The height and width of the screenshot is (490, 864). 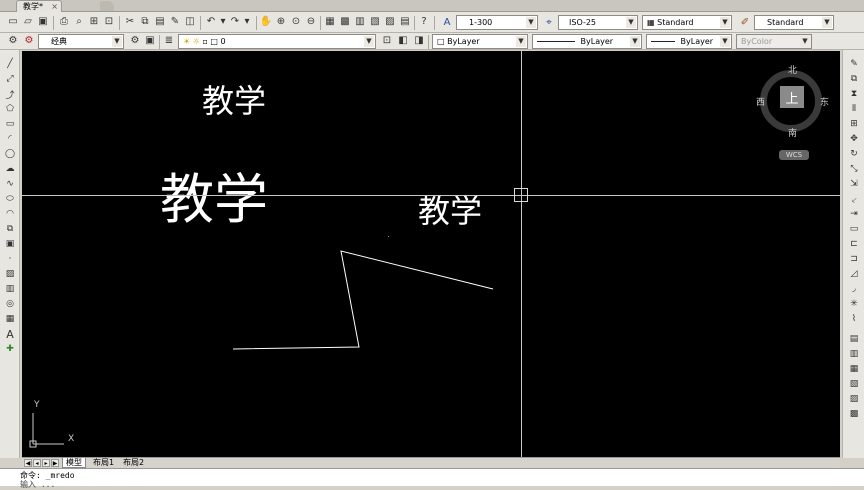 I want to click on previous-tab-icon: ◂, so click(x=37, y=463).